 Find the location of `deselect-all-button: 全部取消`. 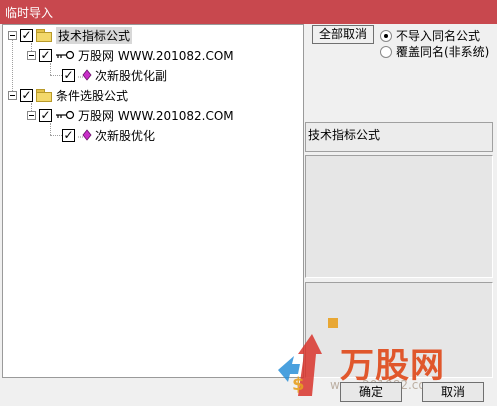

deselect-all-button: 全部取消 is located at coordinates (343, 34).